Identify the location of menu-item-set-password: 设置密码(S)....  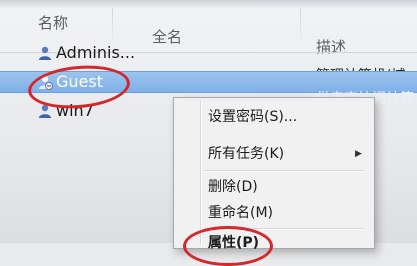
(252, 117).